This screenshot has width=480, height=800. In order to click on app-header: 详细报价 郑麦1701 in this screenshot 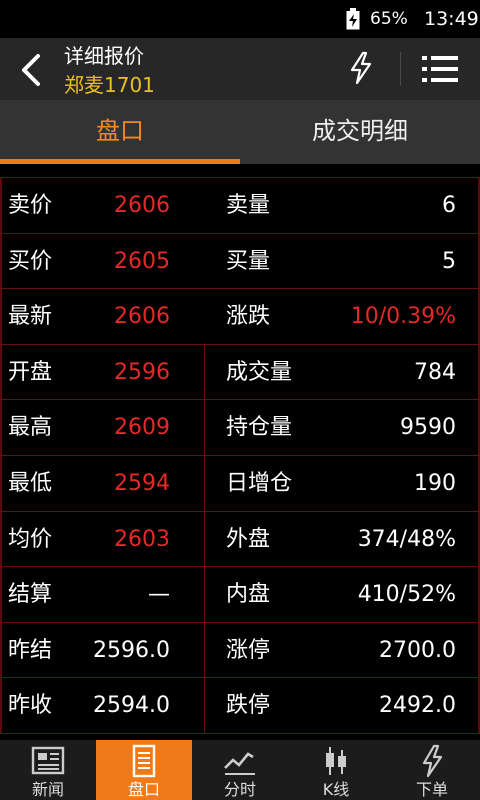, I will do `click(240, 69)`.